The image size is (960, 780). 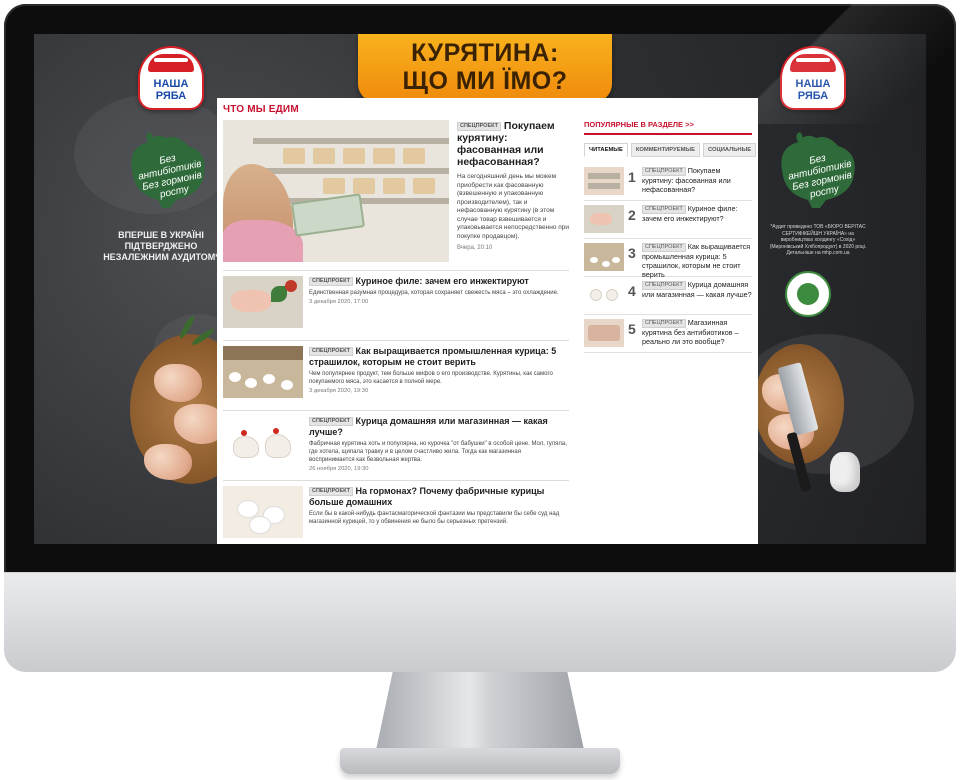 I want to click on chicken-drumstick, so click(x=168, y=462).